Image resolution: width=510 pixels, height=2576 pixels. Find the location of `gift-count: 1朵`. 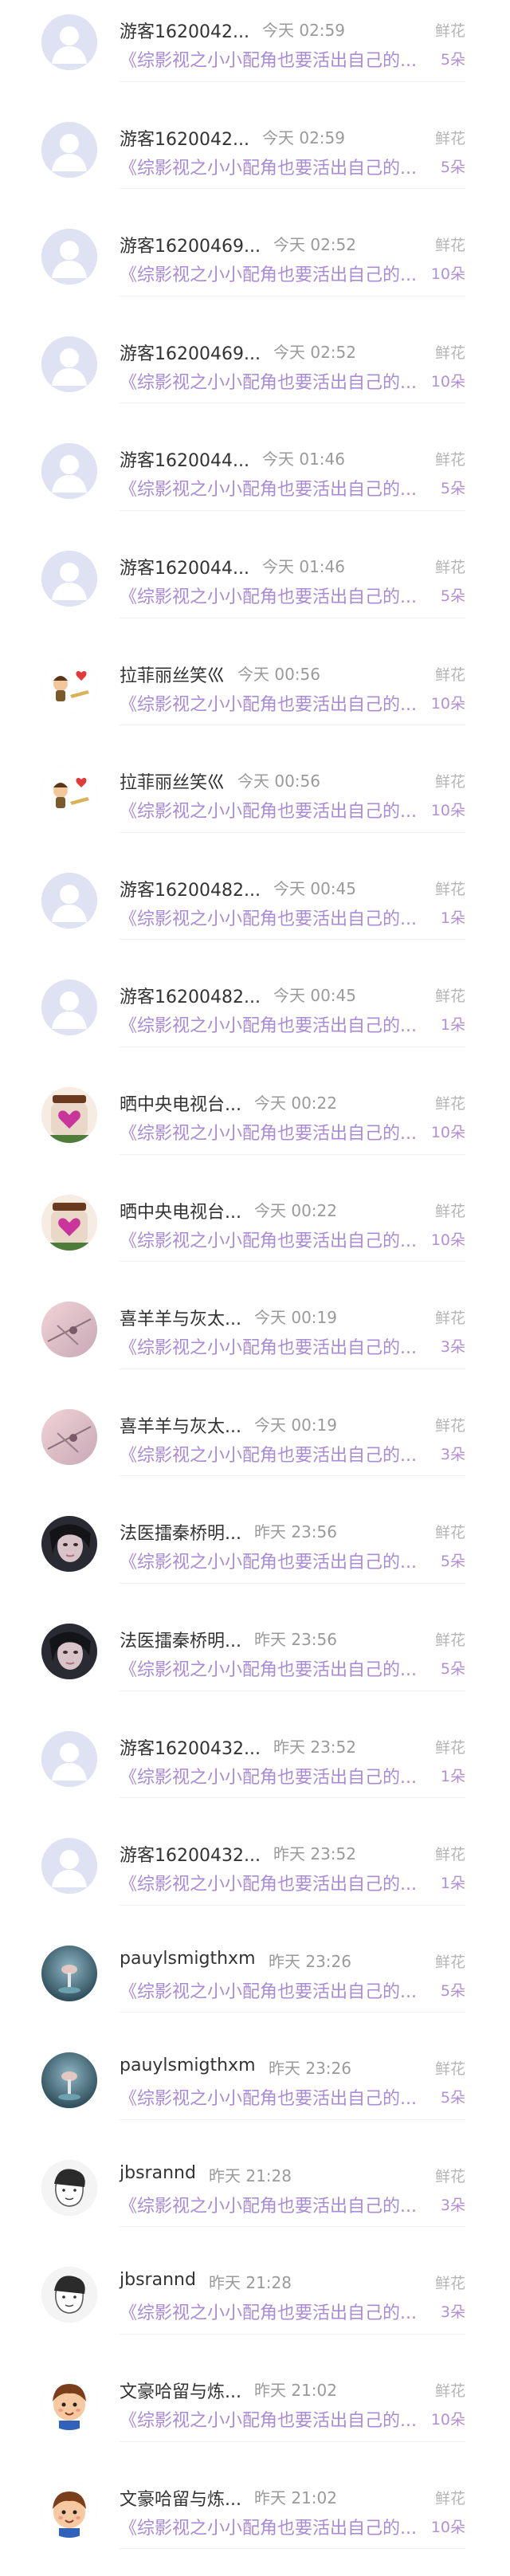

gift-count: 1朵 is located at coordinates (452, 1884).